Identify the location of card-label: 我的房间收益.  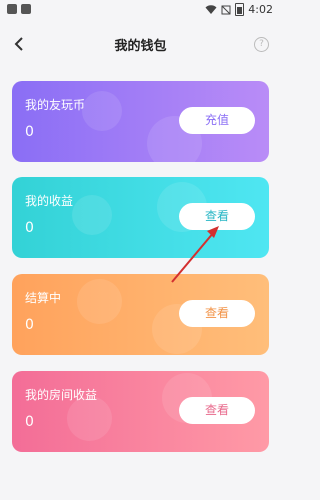
(61, 395).